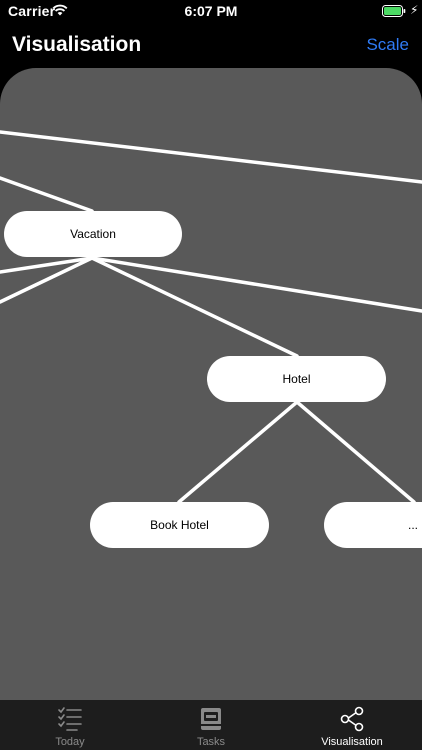  Describe the element at coordinates (256, 284) in the screenshot. I see `edge-vacation-right` at that location.